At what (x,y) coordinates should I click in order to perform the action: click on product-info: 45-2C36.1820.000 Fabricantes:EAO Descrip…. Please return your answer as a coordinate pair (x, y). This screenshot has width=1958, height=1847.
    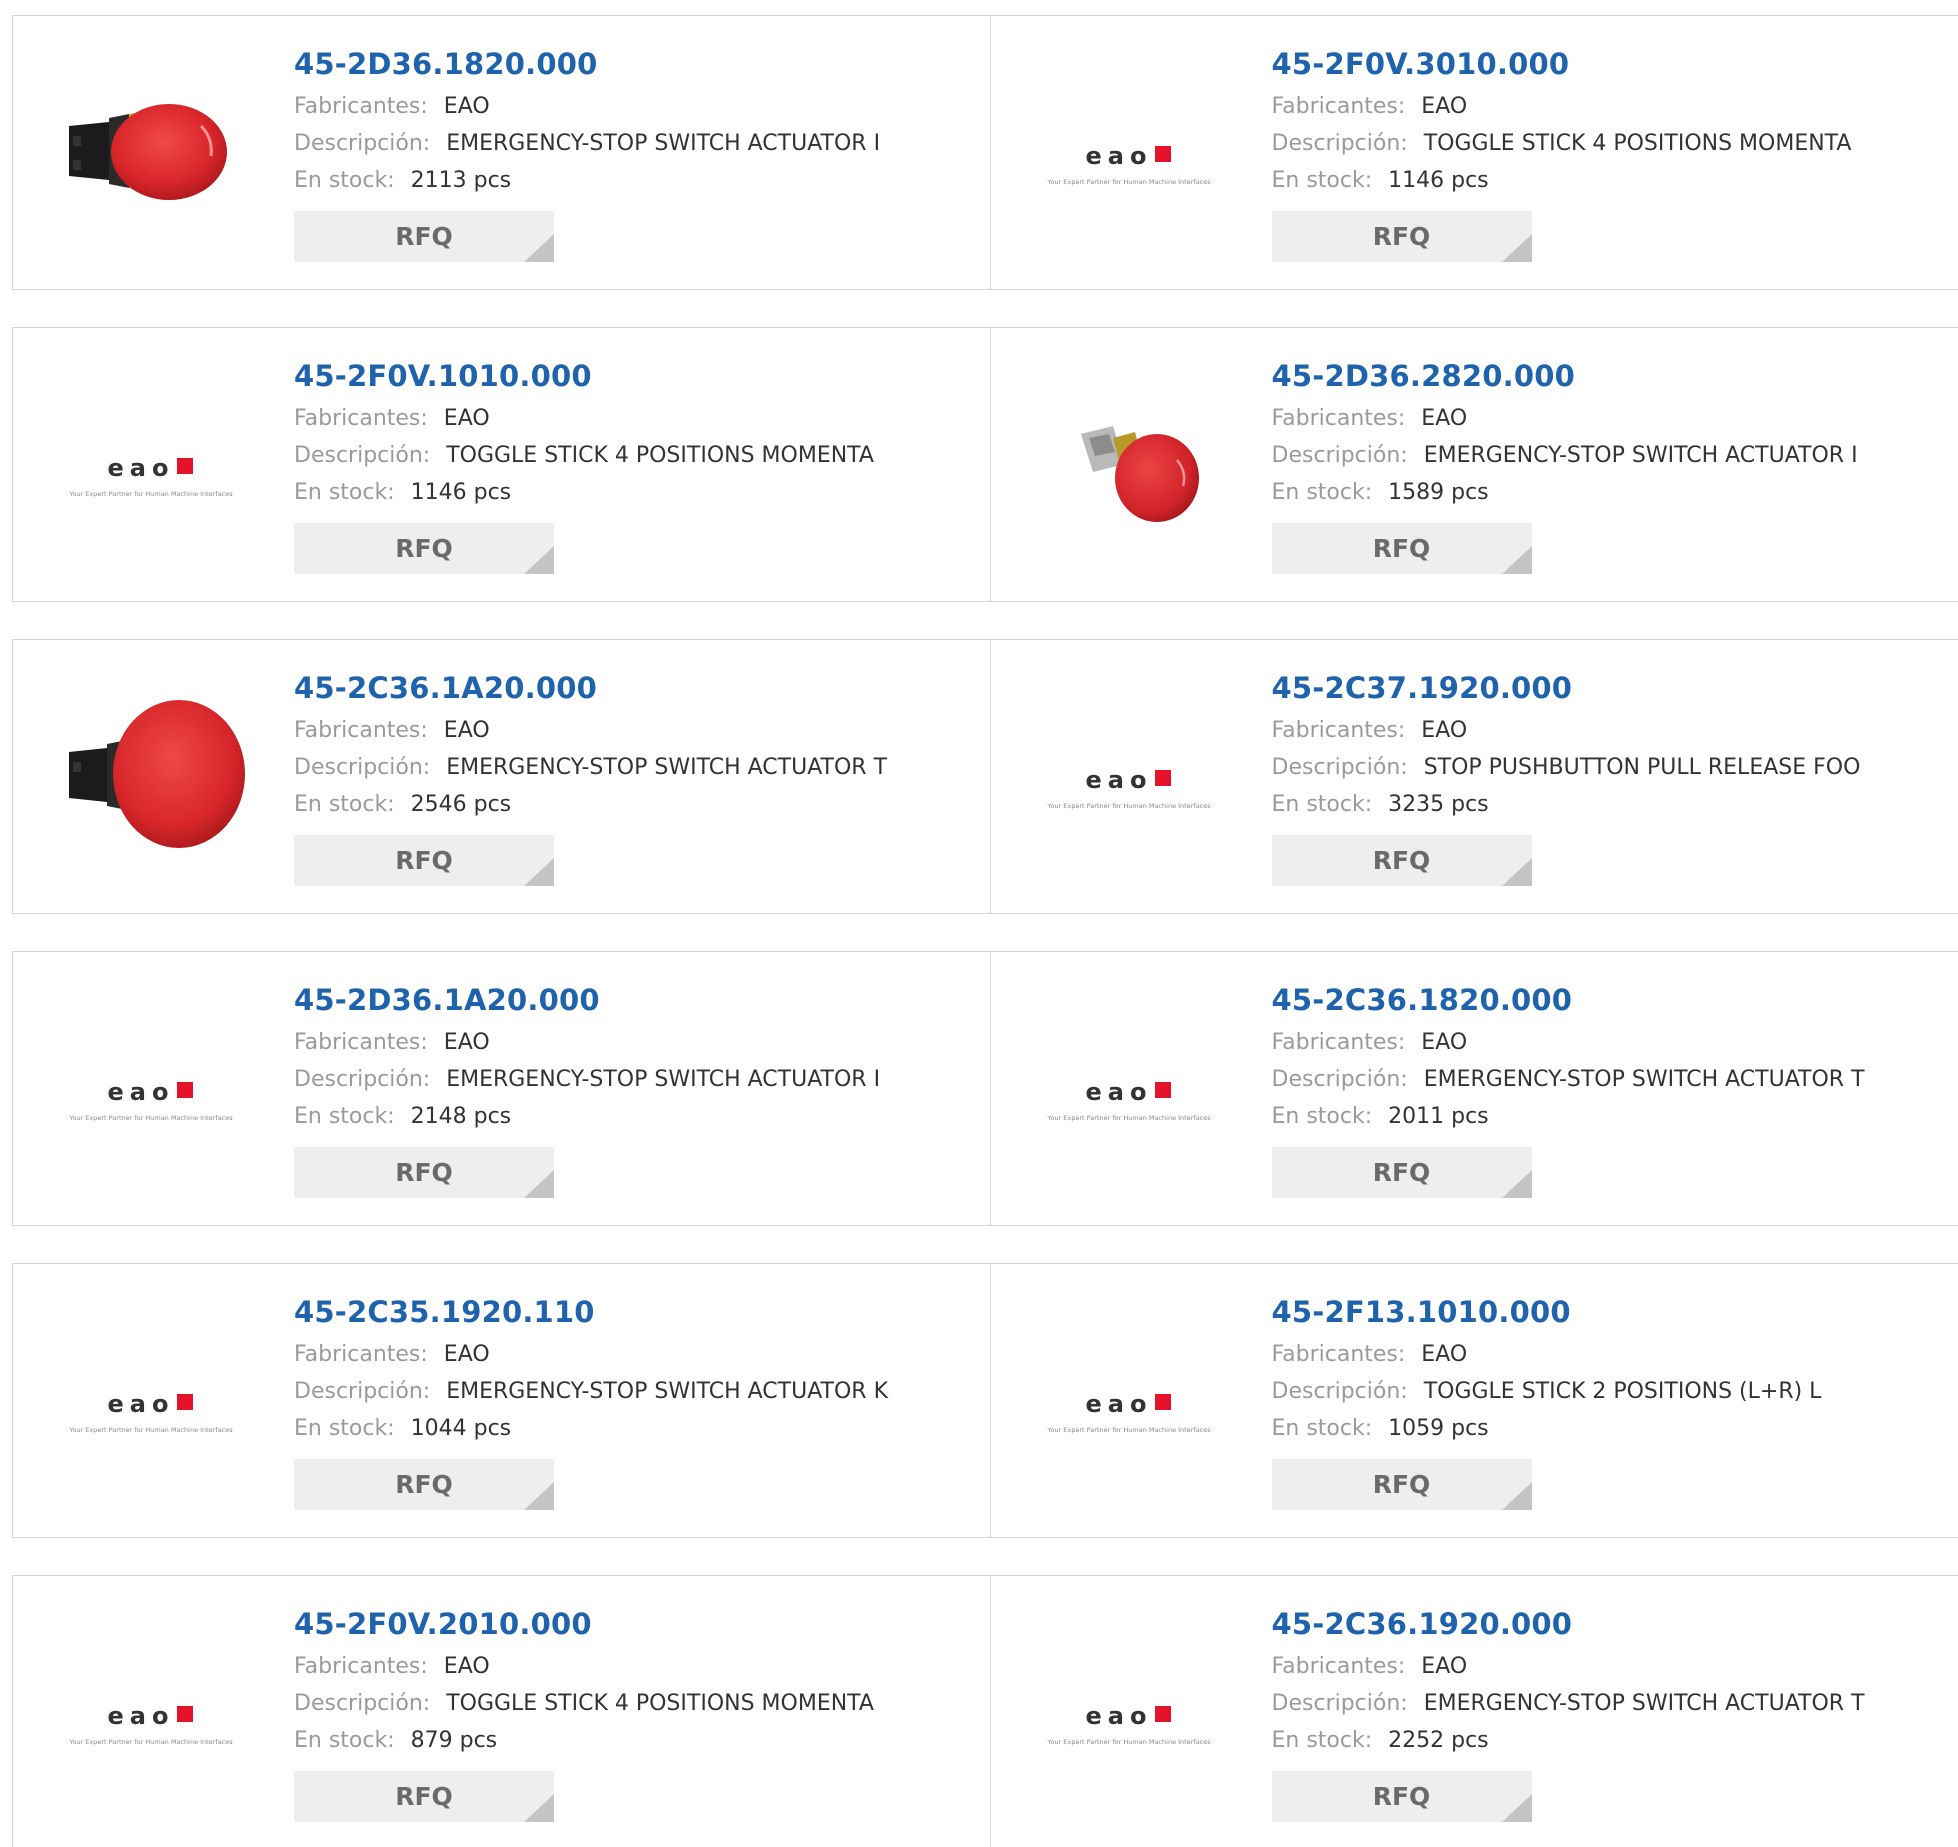
    Looking at the image, I should click on (1568, 1089).